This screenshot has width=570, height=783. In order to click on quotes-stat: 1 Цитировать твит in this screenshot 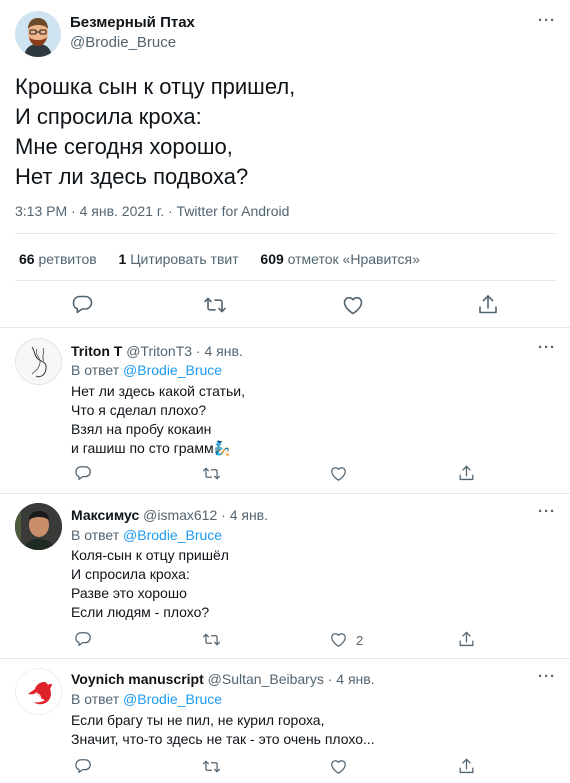, I will do `click(181, 259)`.